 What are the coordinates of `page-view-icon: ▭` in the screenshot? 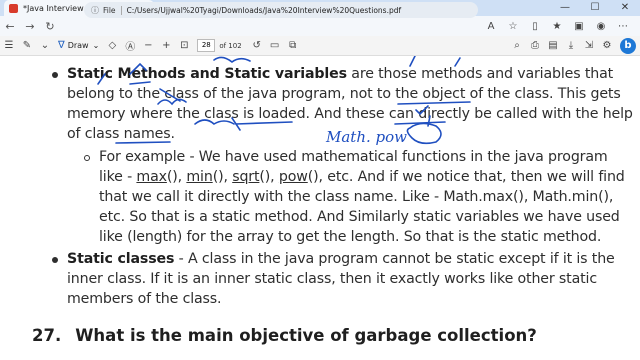 It's located at (275, 45).